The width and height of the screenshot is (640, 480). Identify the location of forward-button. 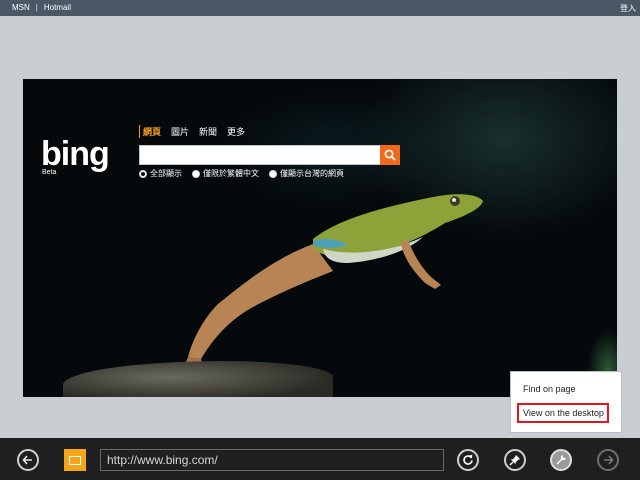
(608, 460).